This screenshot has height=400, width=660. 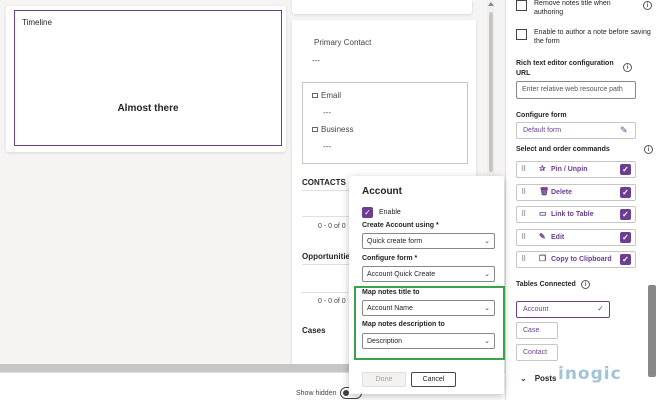 What do you see at coordinates (576, 192) in the screenshot?
I see `command-delete: ⠿ 🗑 Delete ✓` at bounding box center [576, 192].